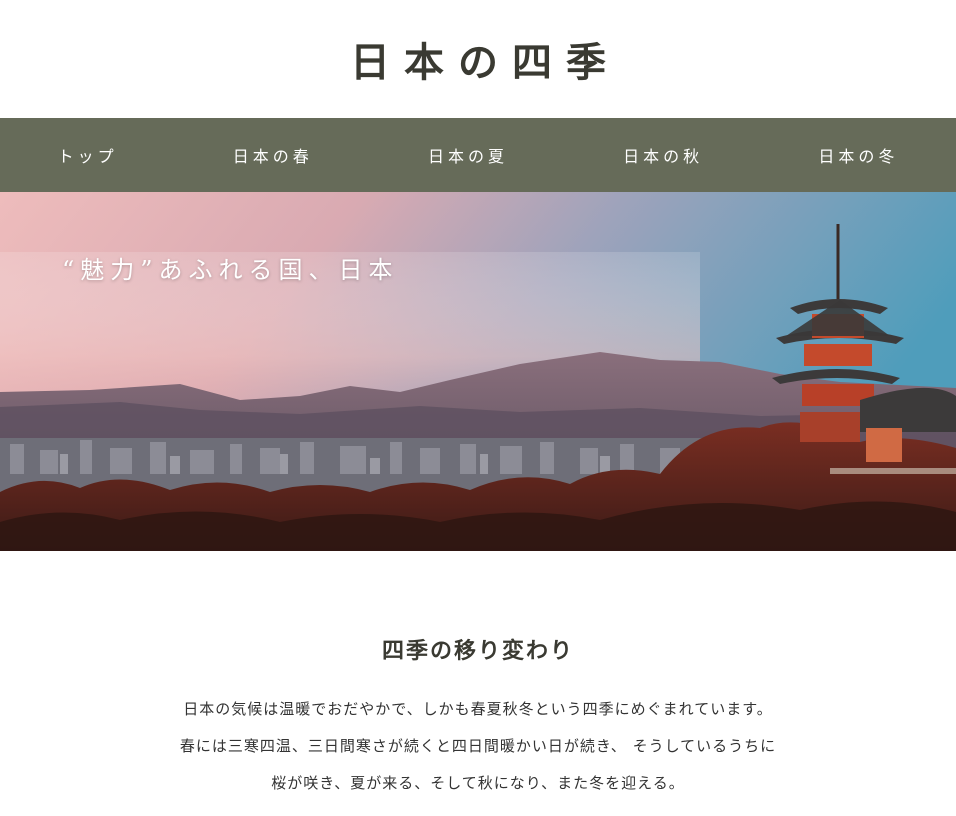 This screenshot has height=816, width=956. Describe the element at coordinates (88, 155) in the screenshot. I see `nav-item-top: トップ` at that location.